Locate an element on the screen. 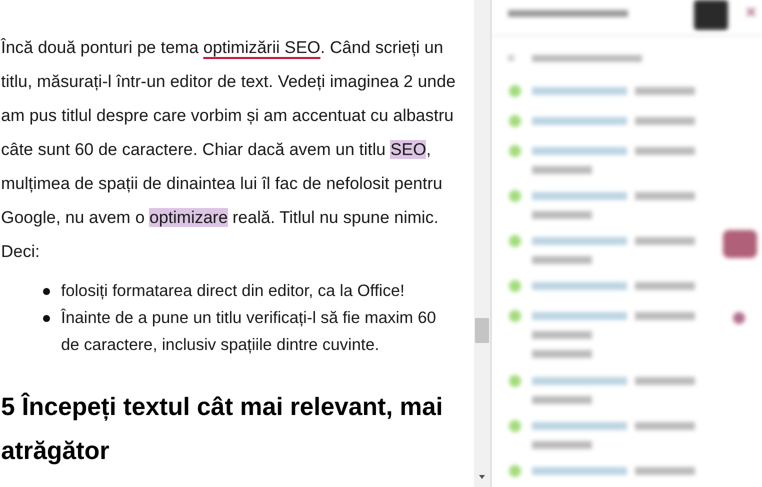 Image resolution: width=762 pixels, height=487 pixels. scroll-down-icon is located at coordinates (482, 477).